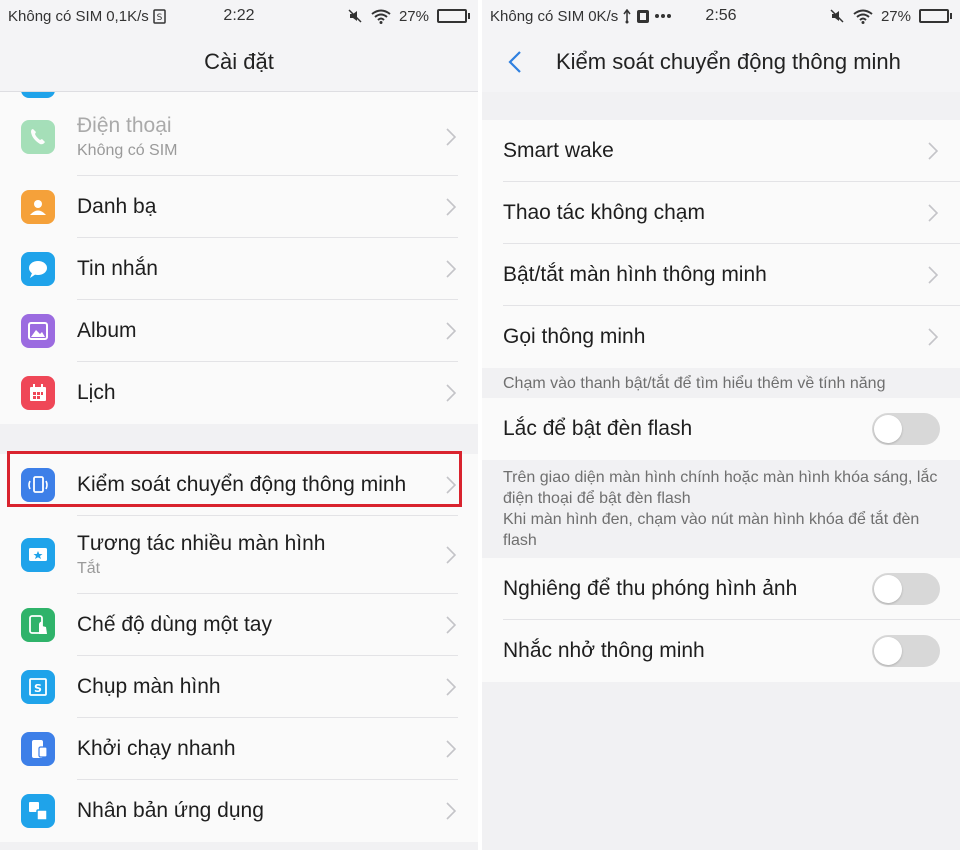 This screenshot has width=960, height=850. What do you see at coordinates (721, 106) in the screenshot?
I see `top-gap` at bounding box center [721, 106].